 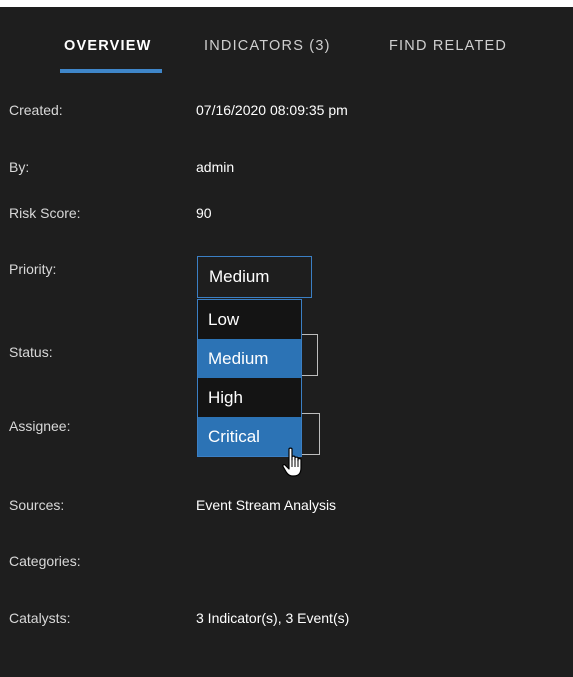 What do you see at coordinates (215, 167) in the screenshot?
I see `by-value: admin` at bounding box center [215, 167].